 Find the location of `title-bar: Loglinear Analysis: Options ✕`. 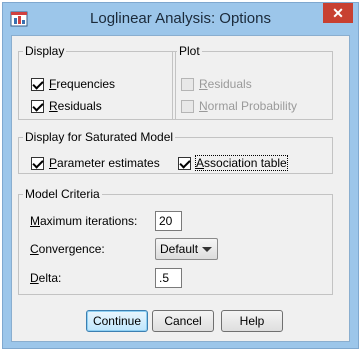

title-bar: Loglinear Analysis: Options ✕ is located at coordinates (180, 19).